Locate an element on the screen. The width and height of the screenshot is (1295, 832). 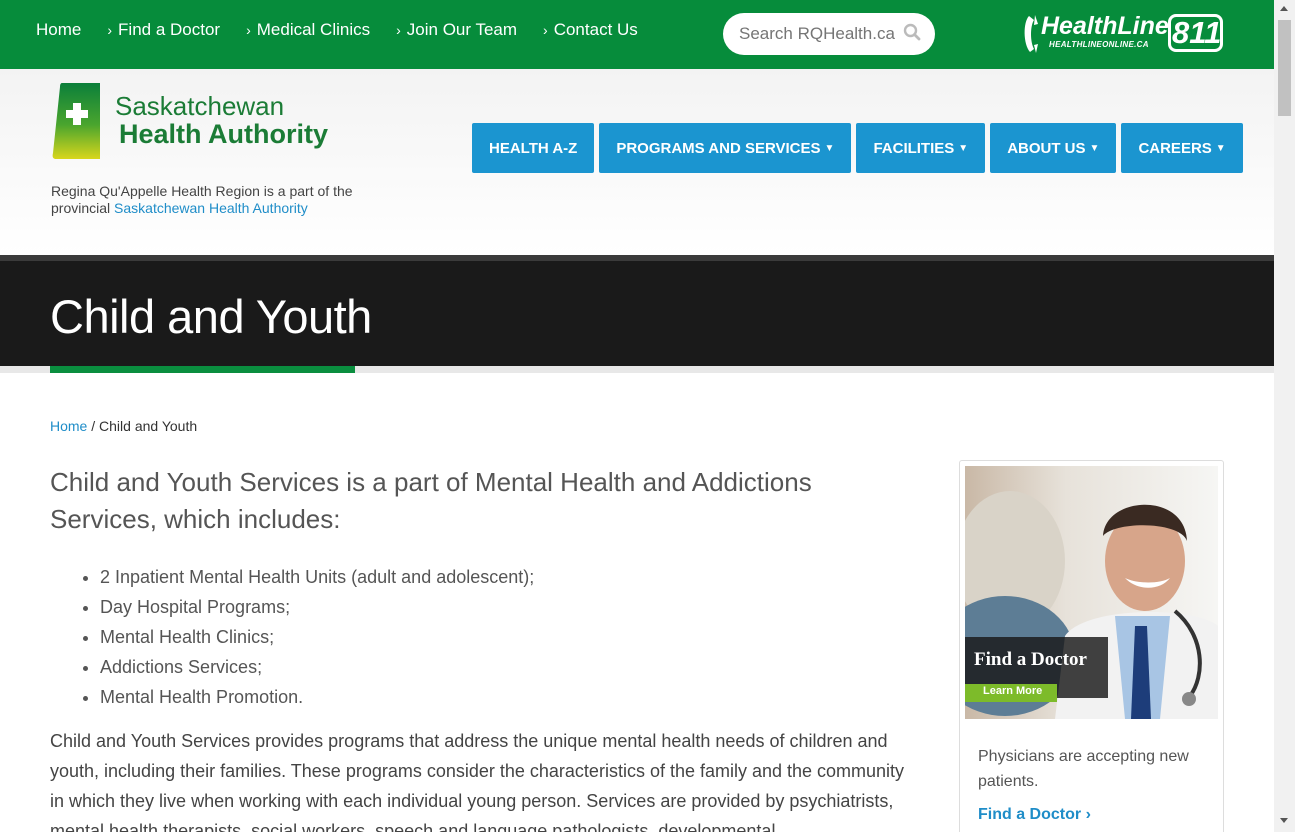
list-item: Day Hospital Programs; is located at coordinates (317, 607).